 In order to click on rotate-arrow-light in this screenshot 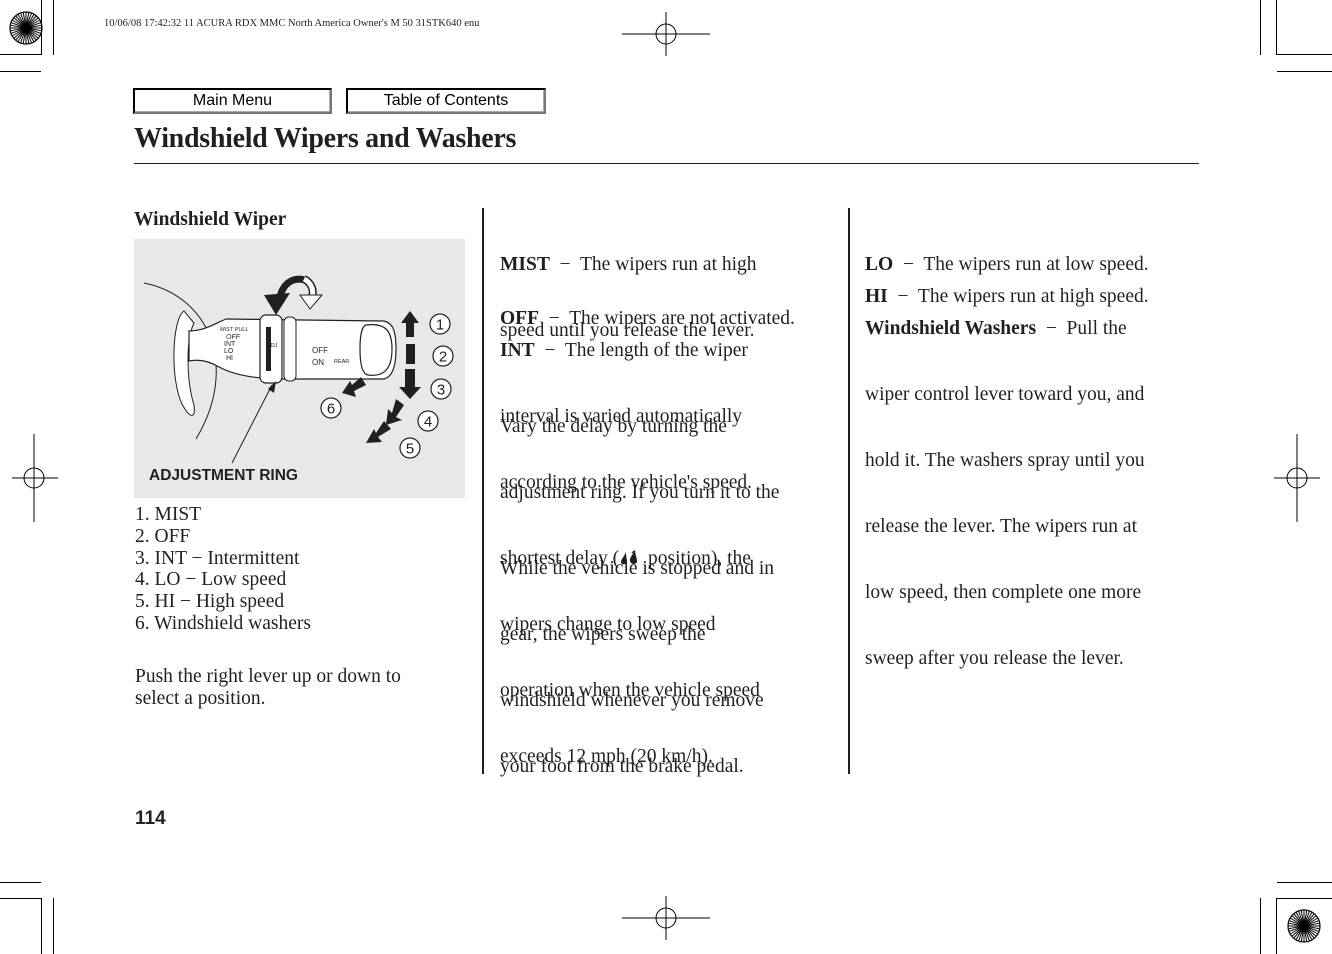, I will do `click(311, 302)`.